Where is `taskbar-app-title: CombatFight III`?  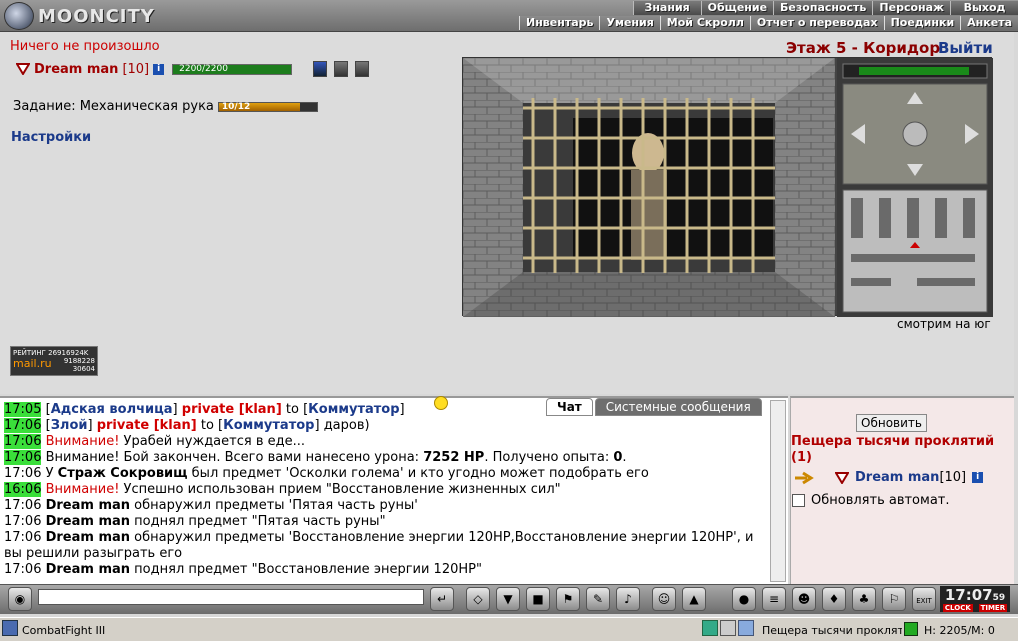
taskbar-app-title: CombatFight III is located at coordinates (63, 630).